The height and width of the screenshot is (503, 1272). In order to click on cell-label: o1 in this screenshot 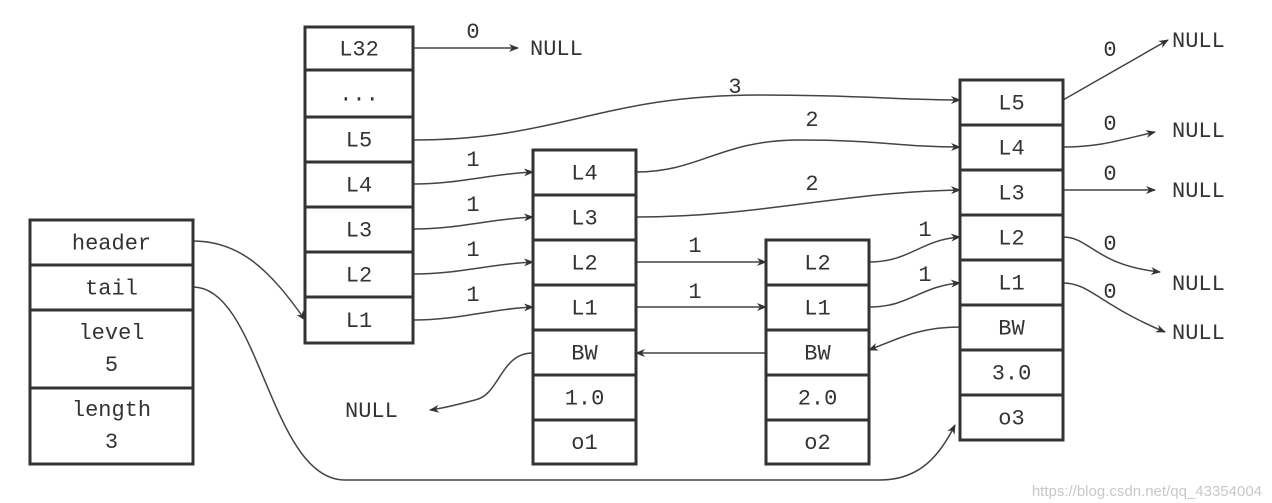, I will do `click(584, 443)`.